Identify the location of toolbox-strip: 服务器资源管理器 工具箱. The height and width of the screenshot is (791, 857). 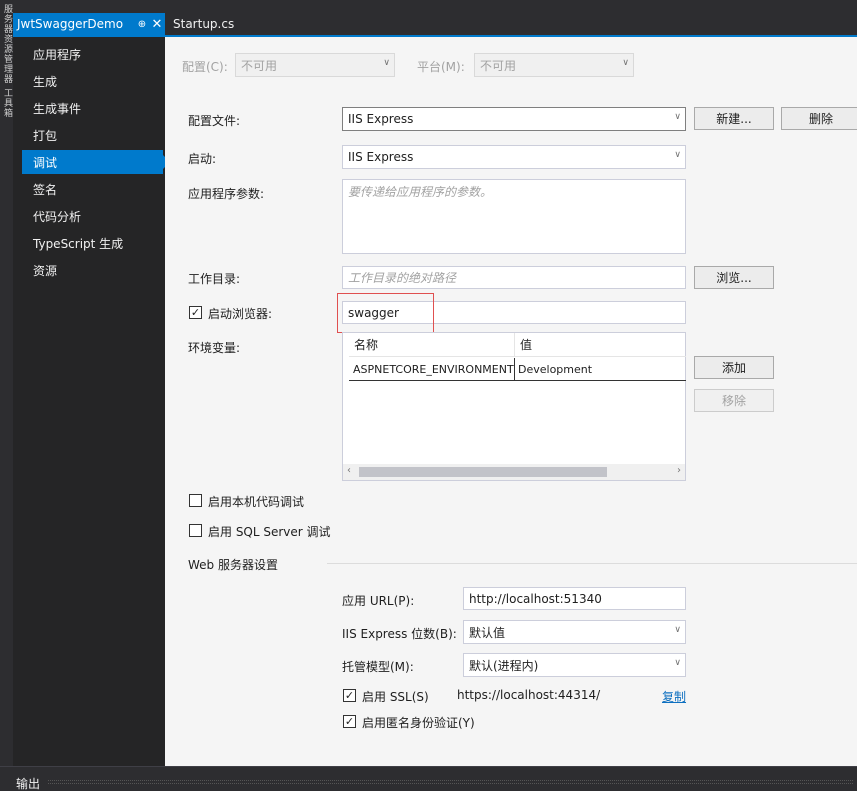
(6, 383).